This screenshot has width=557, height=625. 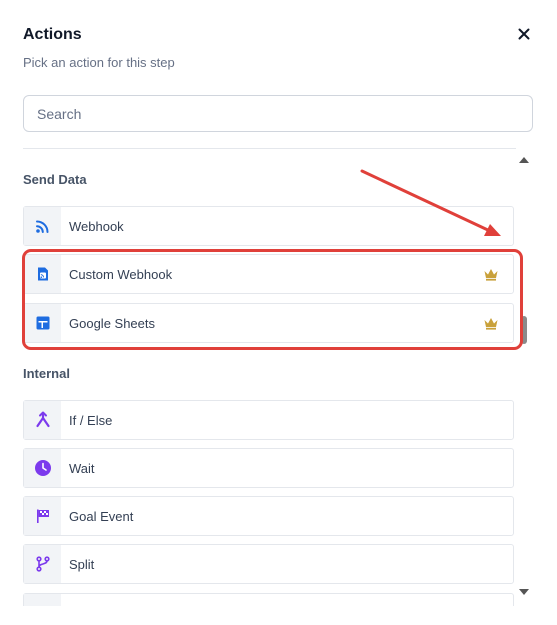 What do you see at coordinates (268, 323) in the screenshot?
I see `action-item-google-sheets: Google Sheets` at bounding box center [268, 323].